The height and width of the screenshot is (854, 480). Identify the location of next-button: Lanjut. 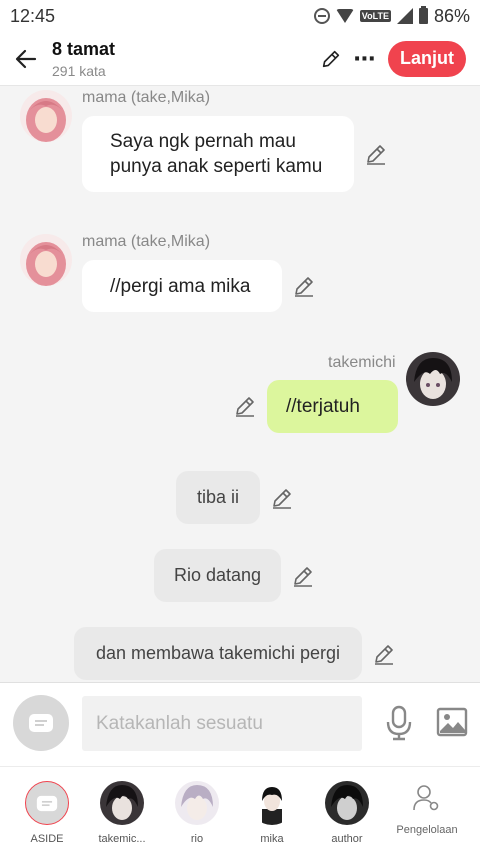
(427, 58).